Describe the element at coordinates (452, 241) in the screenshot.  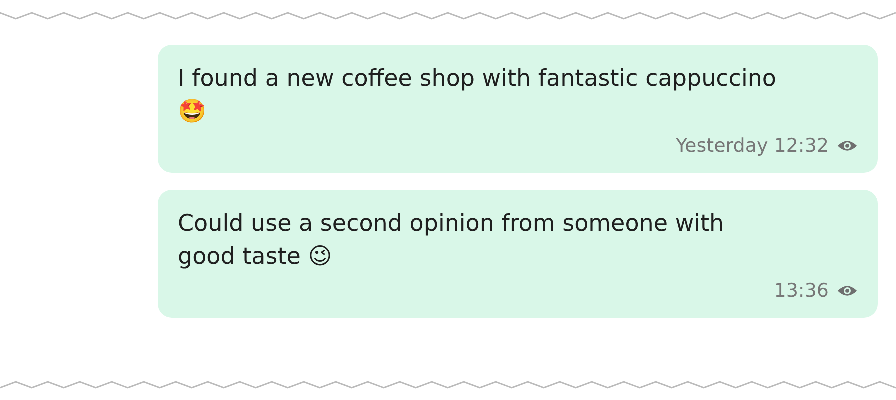
I see `message-text: Could use a second opinion from someone with good taste 😉` at that location.